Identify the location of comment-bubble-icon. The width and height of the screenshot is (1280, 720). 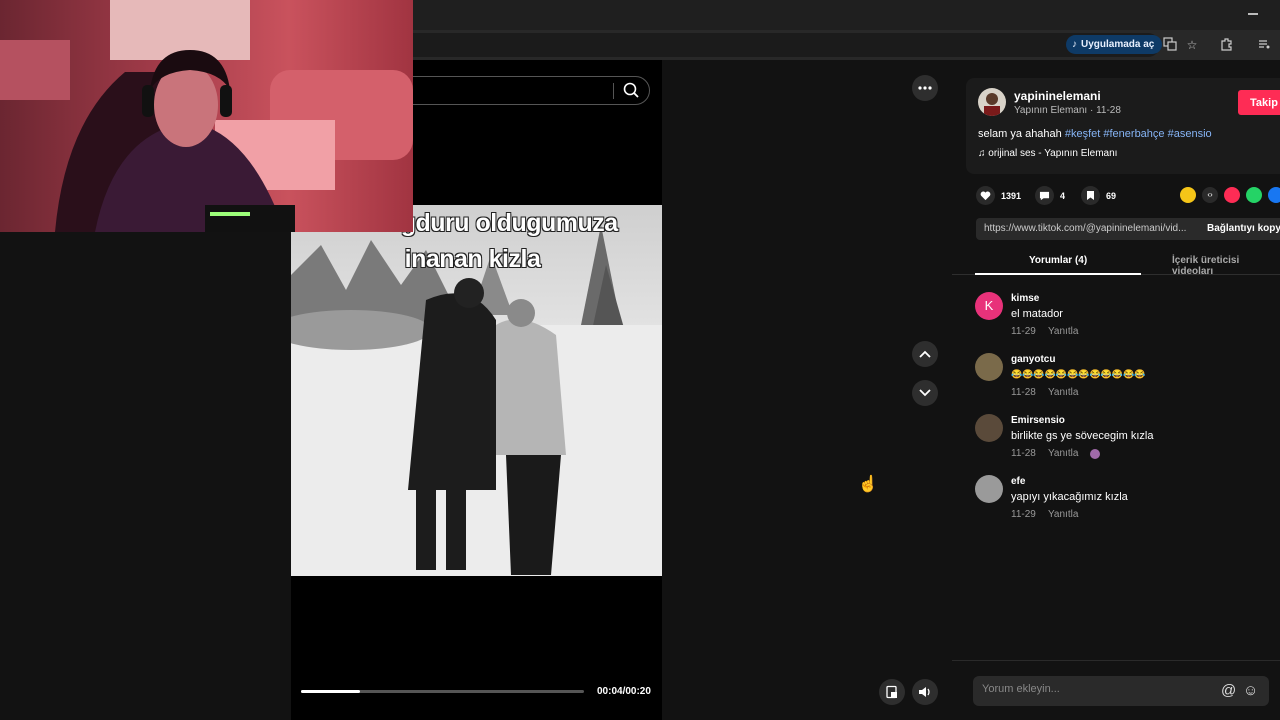
(1044, 195).